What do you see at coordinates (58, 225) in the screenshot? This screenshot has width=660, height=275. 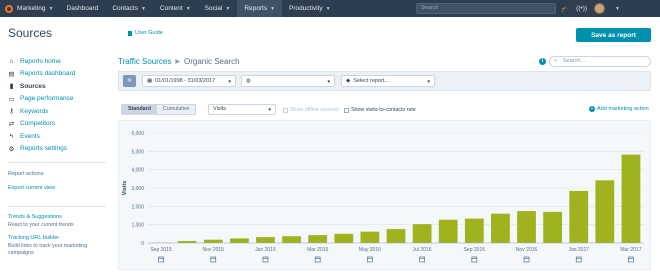 I see `trends-description: React to your current trends` at bounding box center [58, 225].